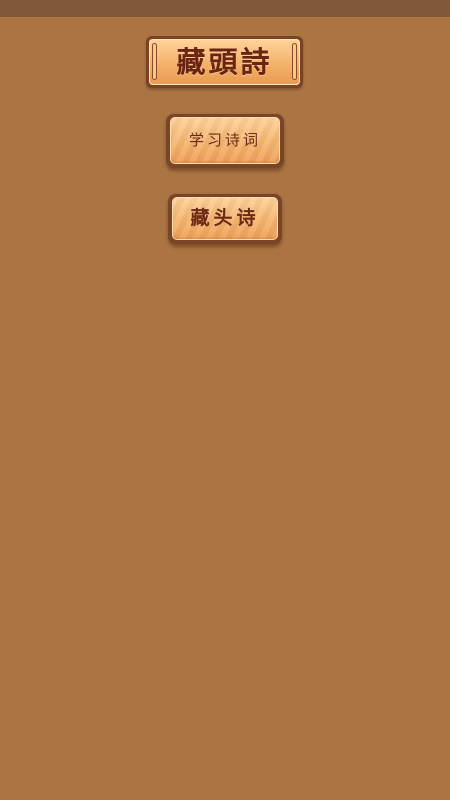 The height and width of the screenshot is (800, 450). I want to click on page-title: 藏頭詩, so click(224, 61).